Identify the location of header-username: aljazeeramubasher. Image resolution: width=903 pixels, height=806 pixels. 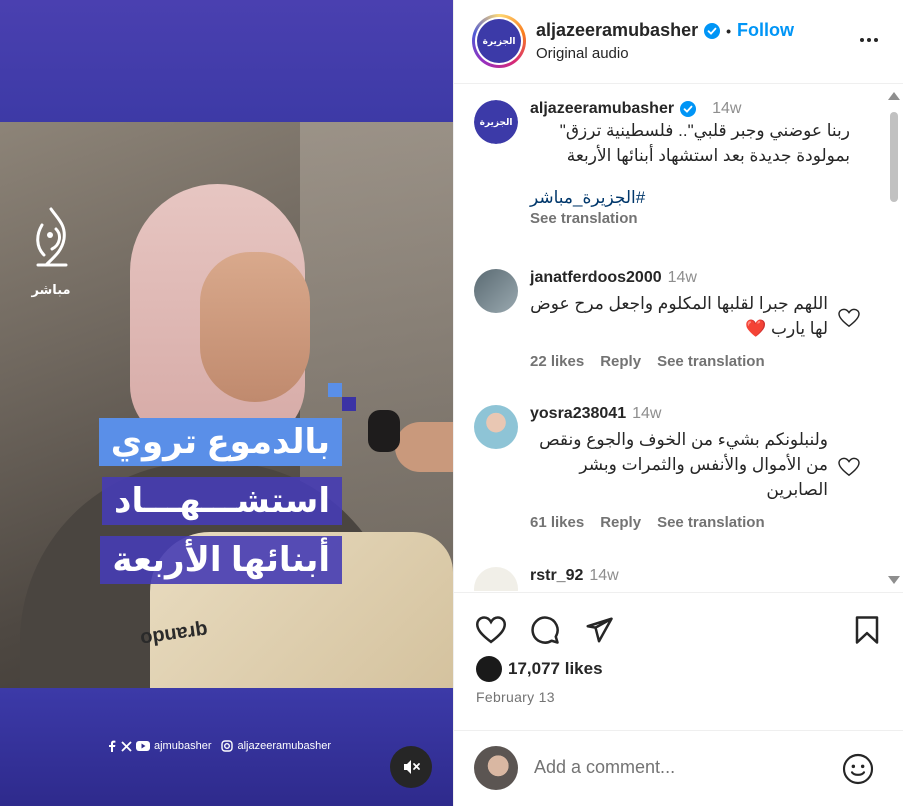
(617, 30).